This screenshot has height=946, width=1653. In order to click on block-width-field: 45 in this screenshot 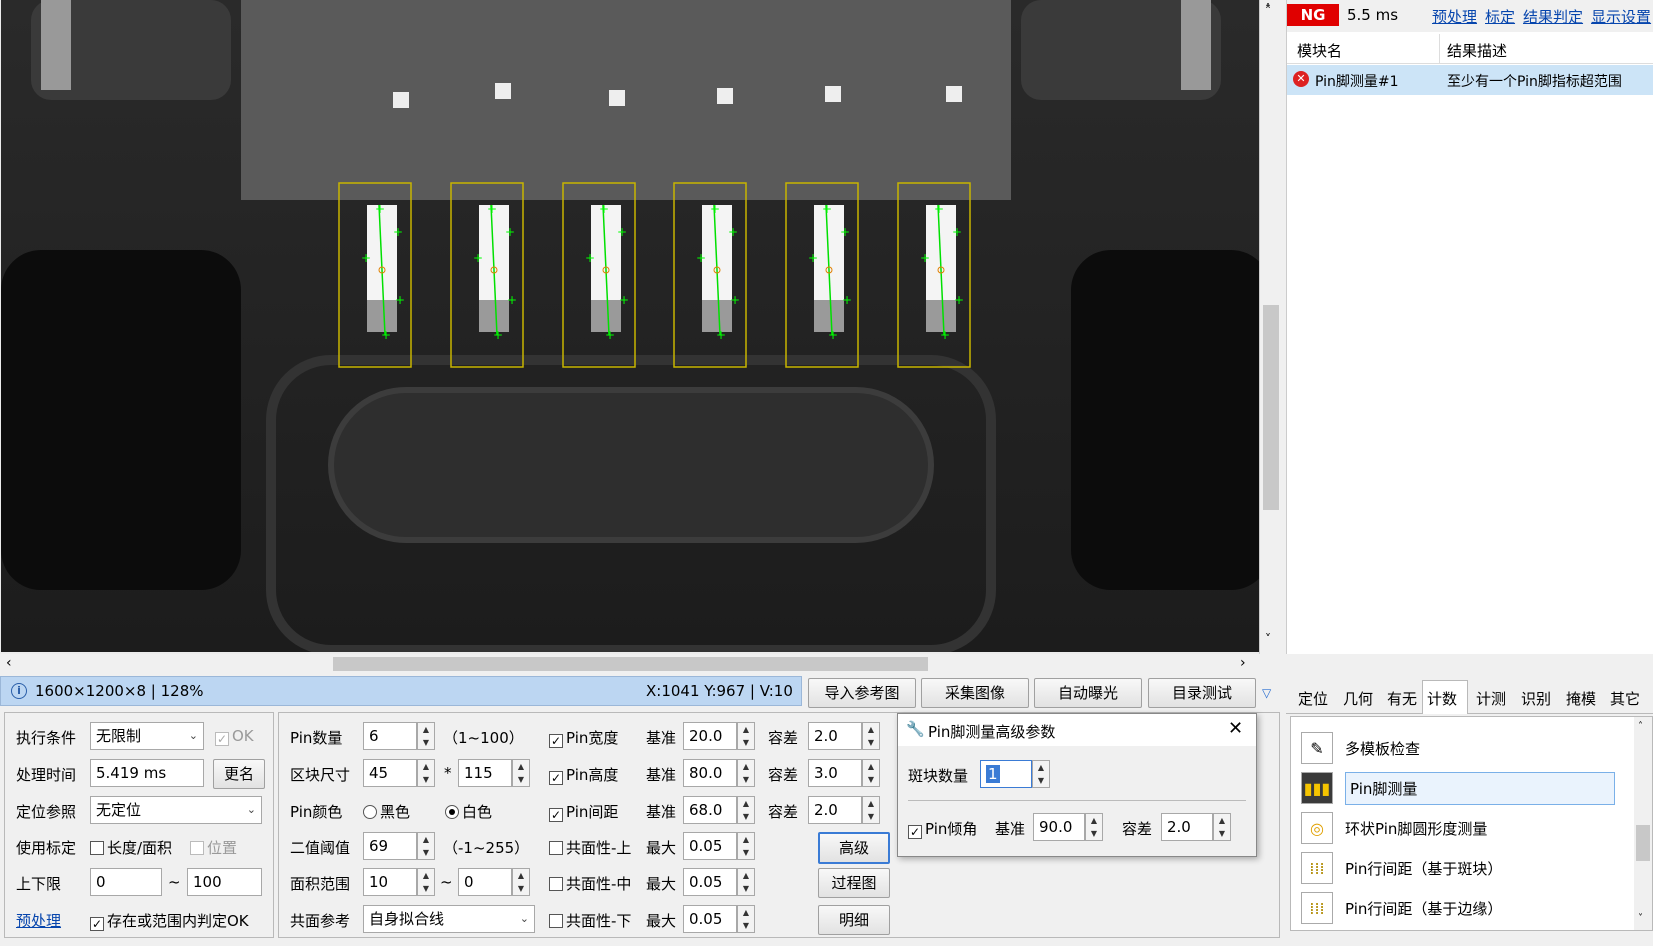, I will do `click(390, 773)`.